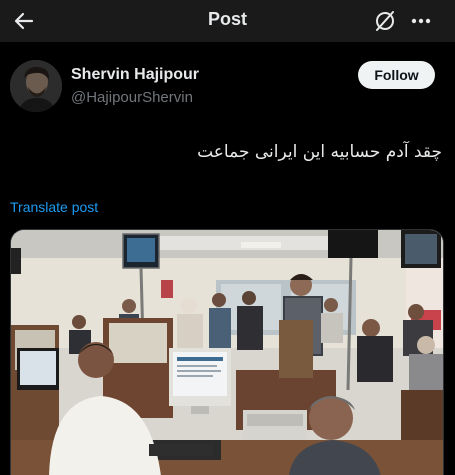  I want to click on avatar-photo, so click(36, 86).